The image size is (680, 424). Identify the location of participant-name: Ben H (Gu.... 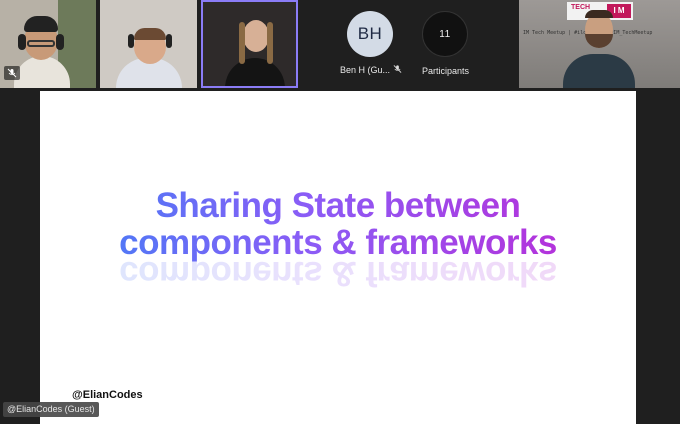
(365, 70).